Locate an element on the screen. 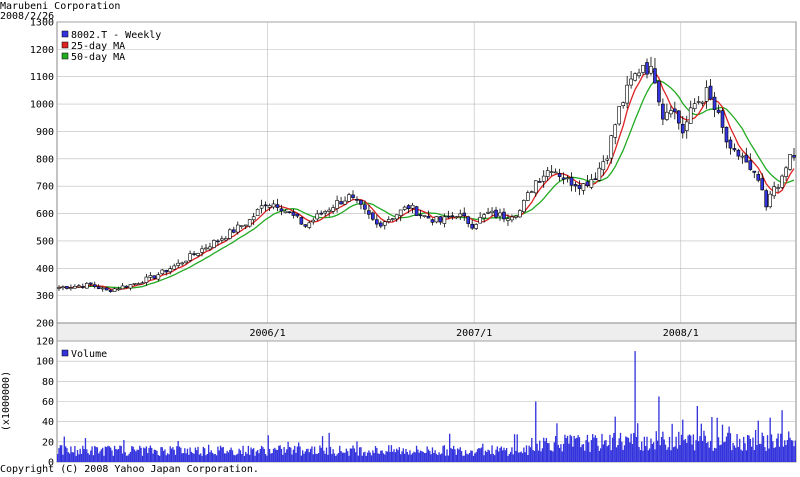 This screenshot has height=477, width=800. volume-y-axis: 020406080100120 is located at coordinates (45, 403).